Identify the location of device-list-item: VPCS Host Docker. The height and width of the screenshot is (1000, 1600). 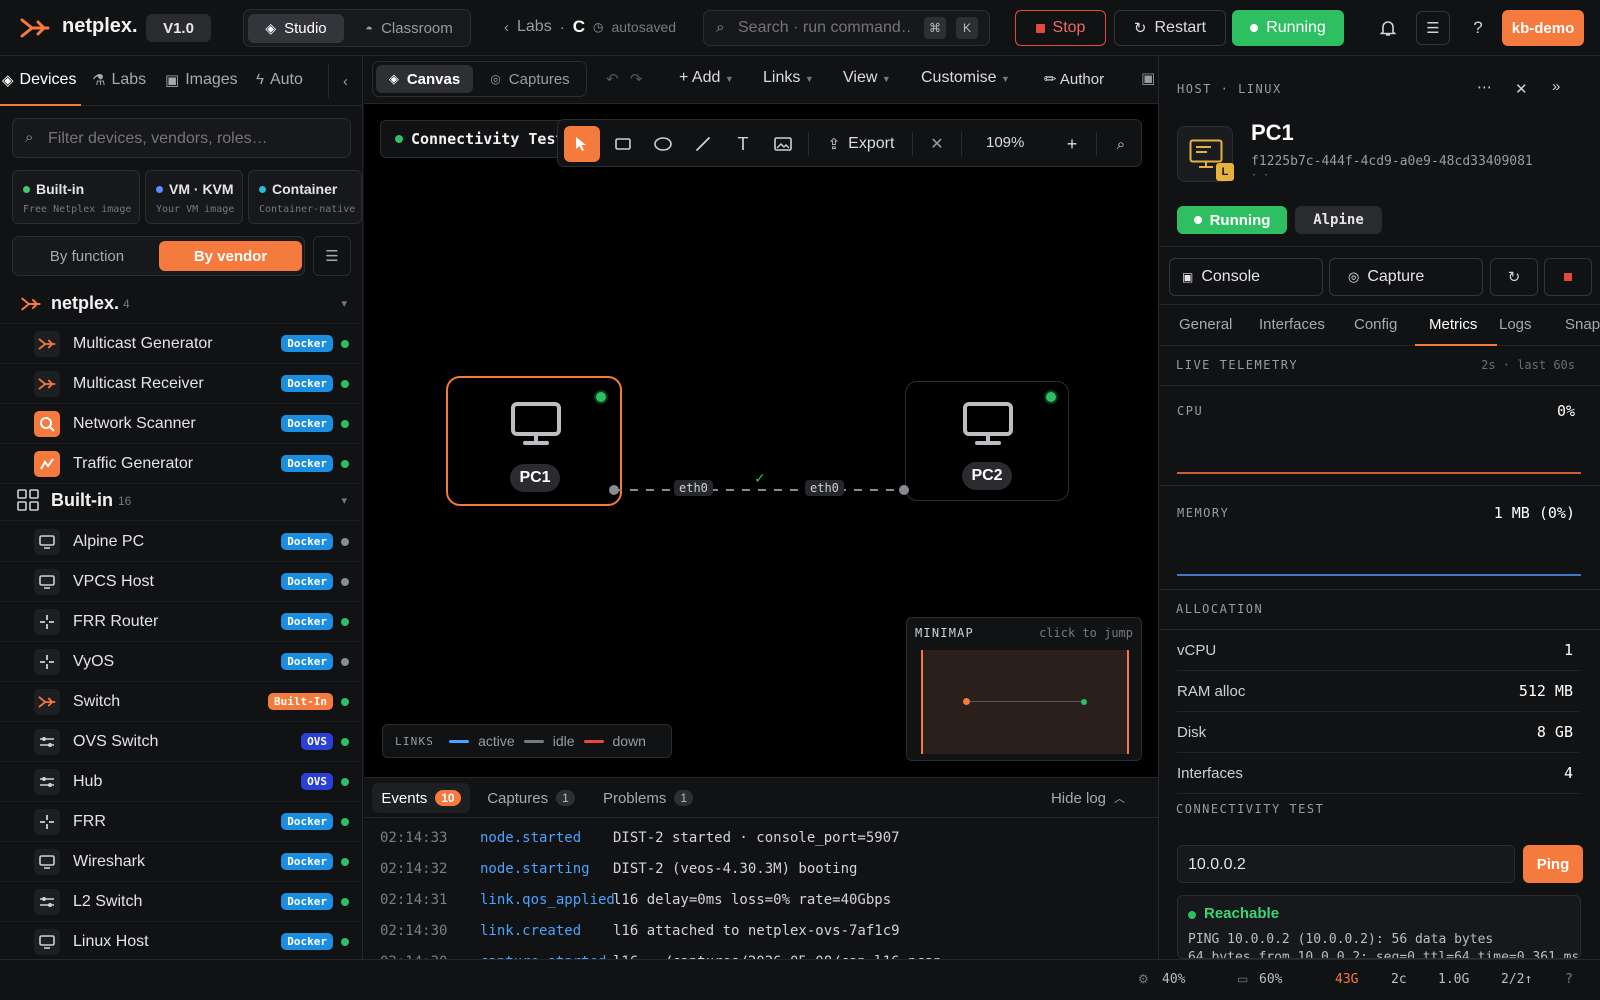
(181, 582).